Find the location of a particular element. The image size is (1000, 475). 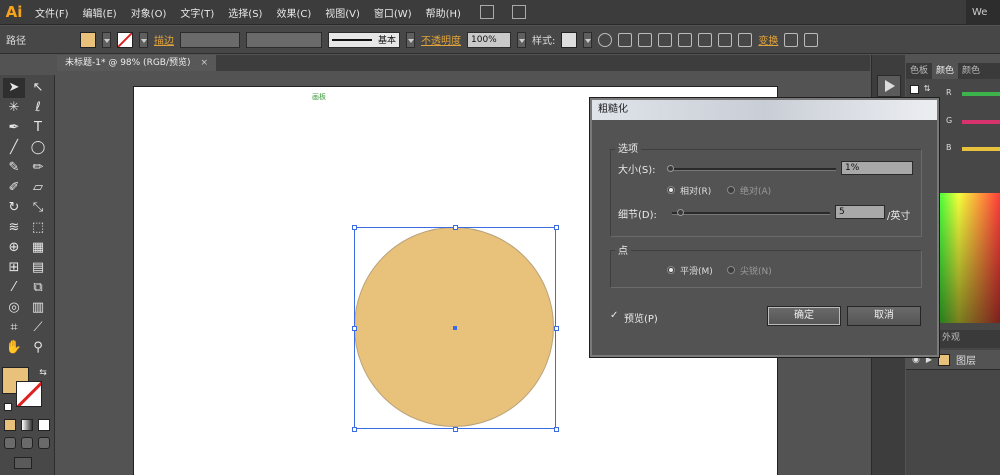

eraser-tool-icon: ▱ is located at coordinates (38, 188).